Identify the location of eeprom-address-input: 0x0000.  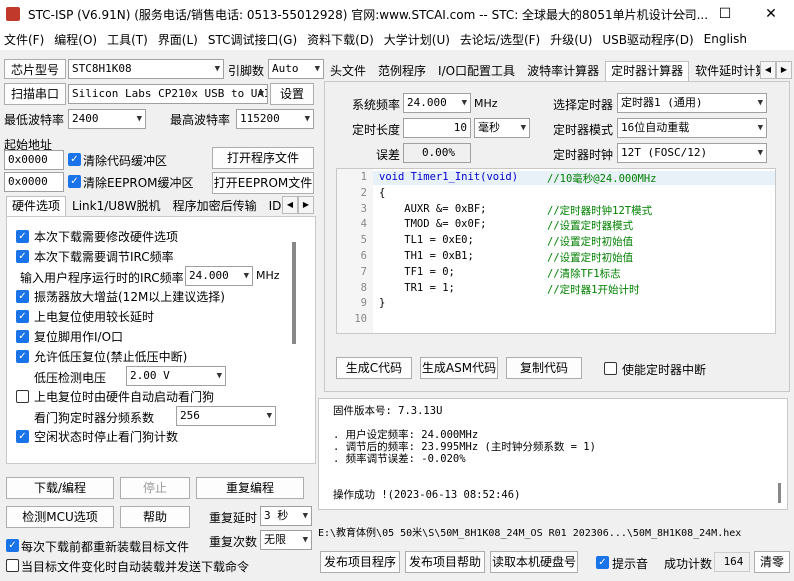
(34, 182).